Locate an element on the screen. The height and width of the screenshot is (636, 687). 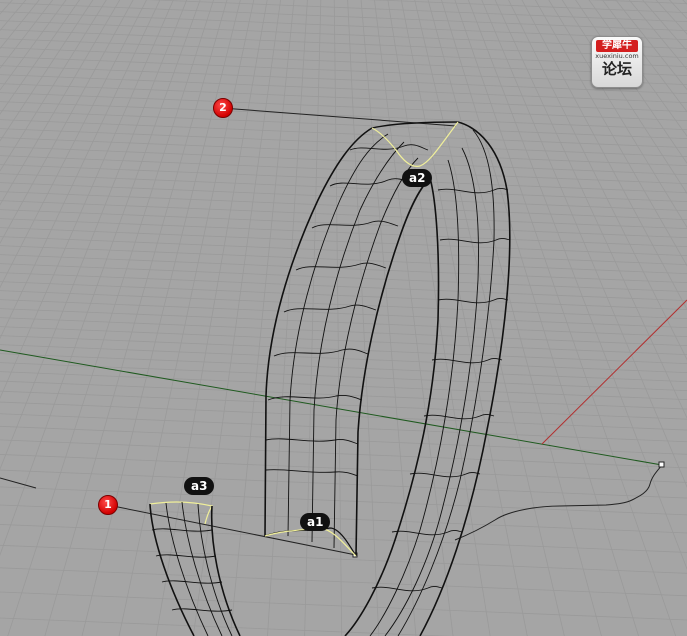
endpoint-grip is located at coordinates (661, 464).